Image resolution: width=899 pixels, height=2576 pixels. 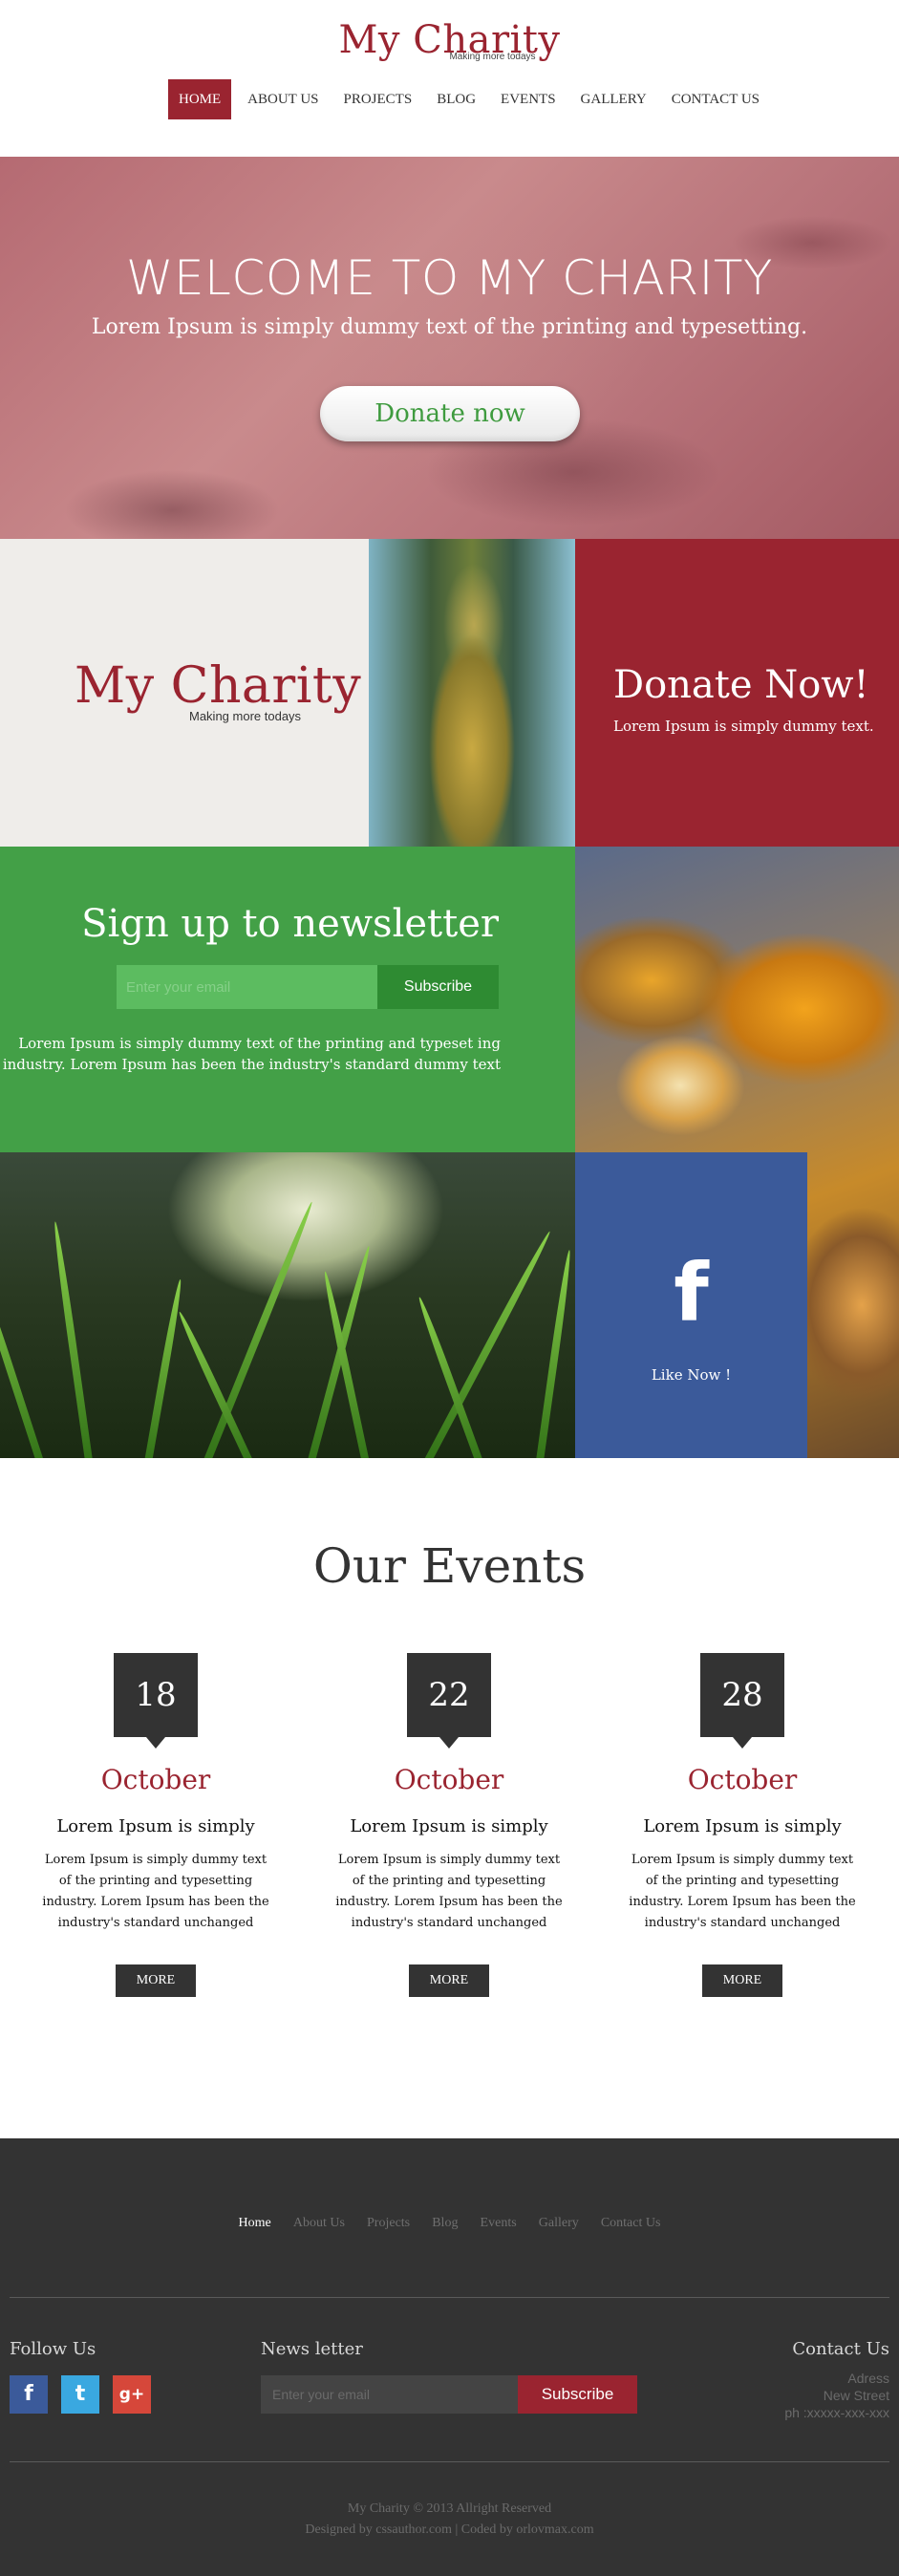 What do you see at coordinates (528, 99) in the screenshot?
I see `nav-item-events: EVENTS` at bounding box center [528, 99].